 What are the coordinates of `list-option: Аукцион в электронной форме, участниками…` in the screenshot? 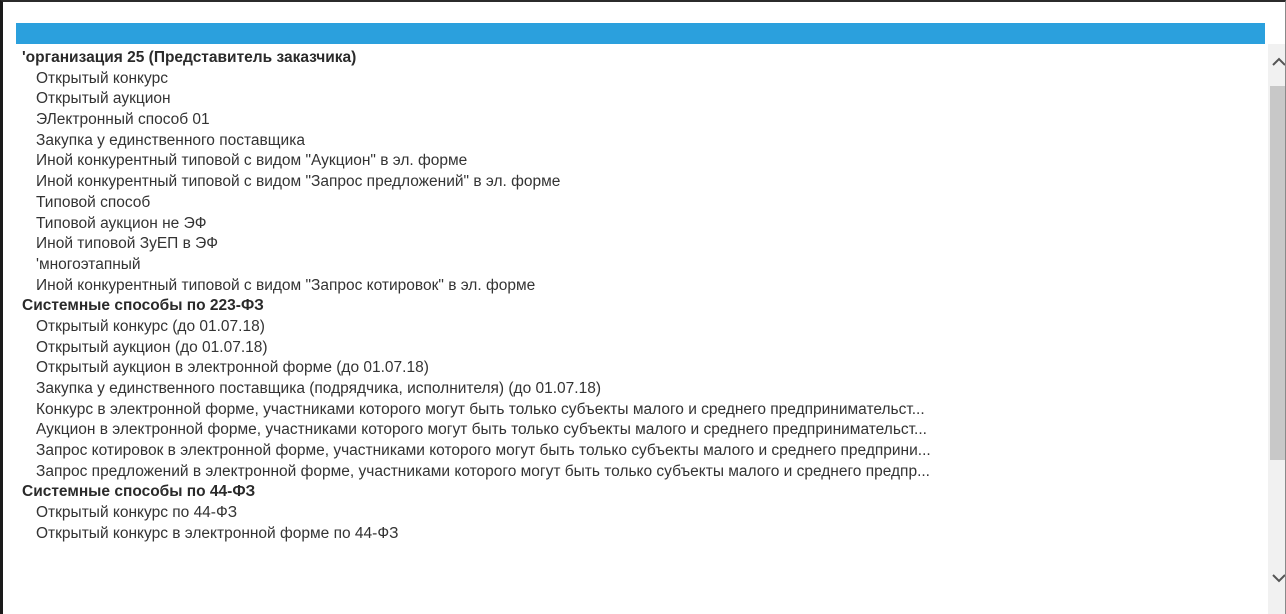 It's located at (640, 430).